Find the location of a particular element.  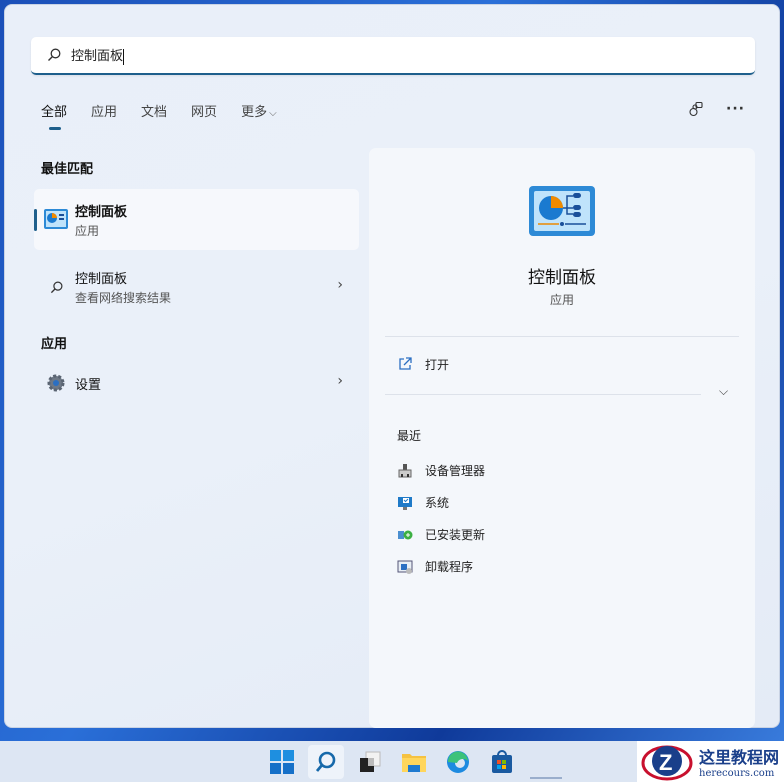

recent-item: 已安装更新 is located at coordinates (441, 534).